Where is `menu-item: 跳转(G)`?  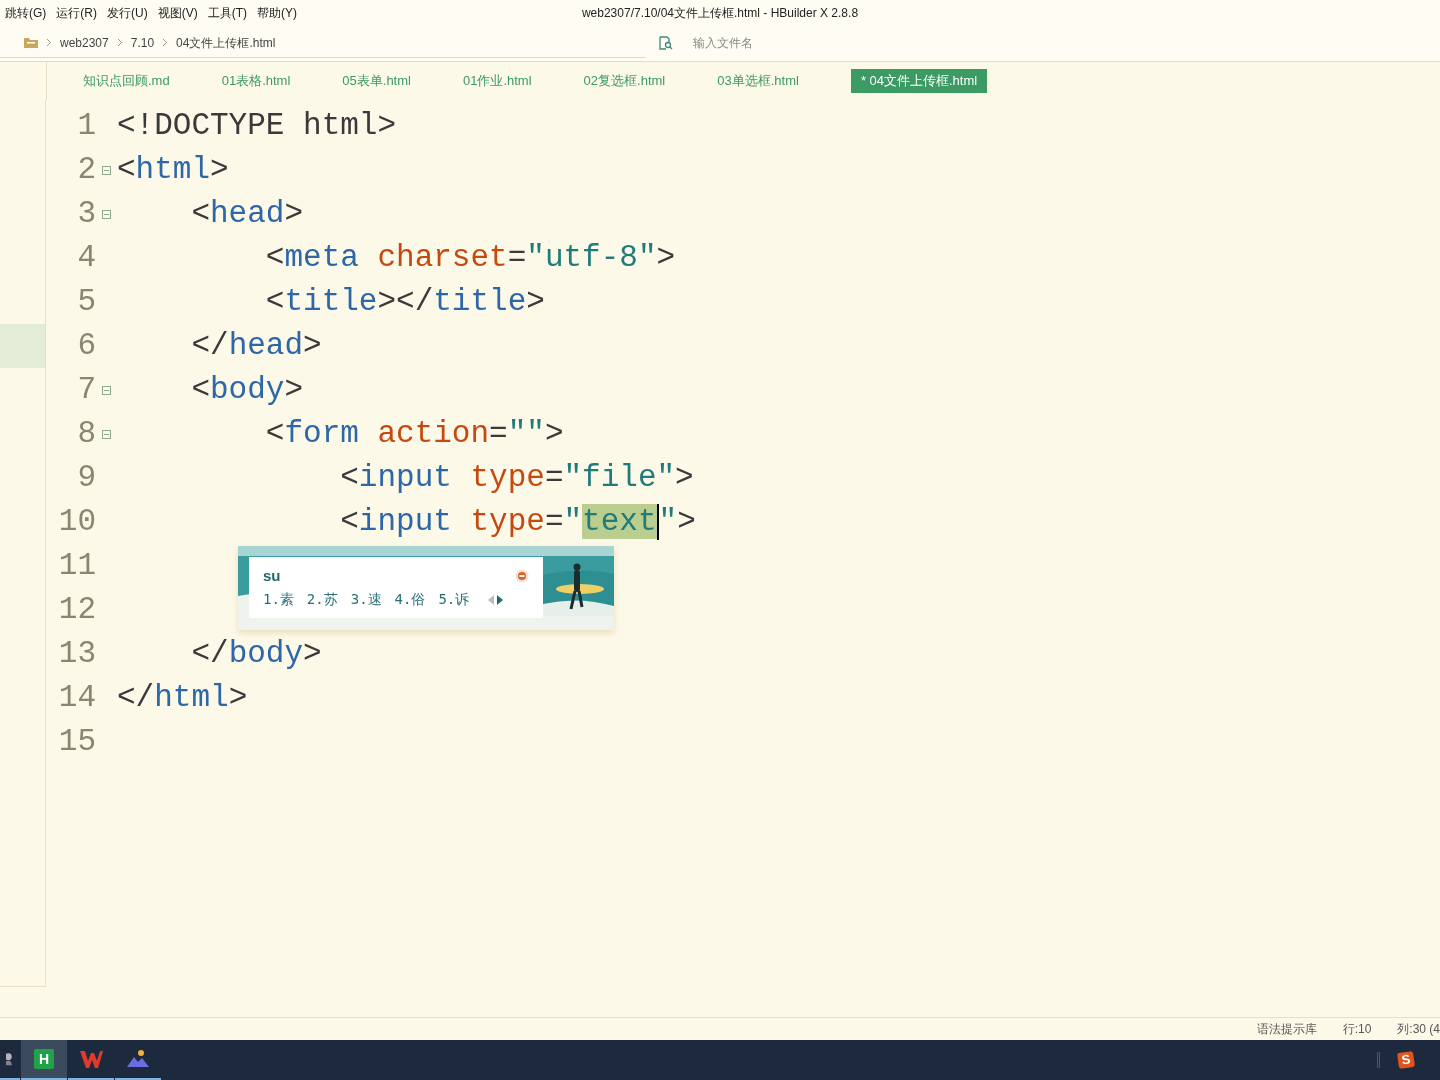 menu-item: 跳转(G) is located at coordinates (26, 14).